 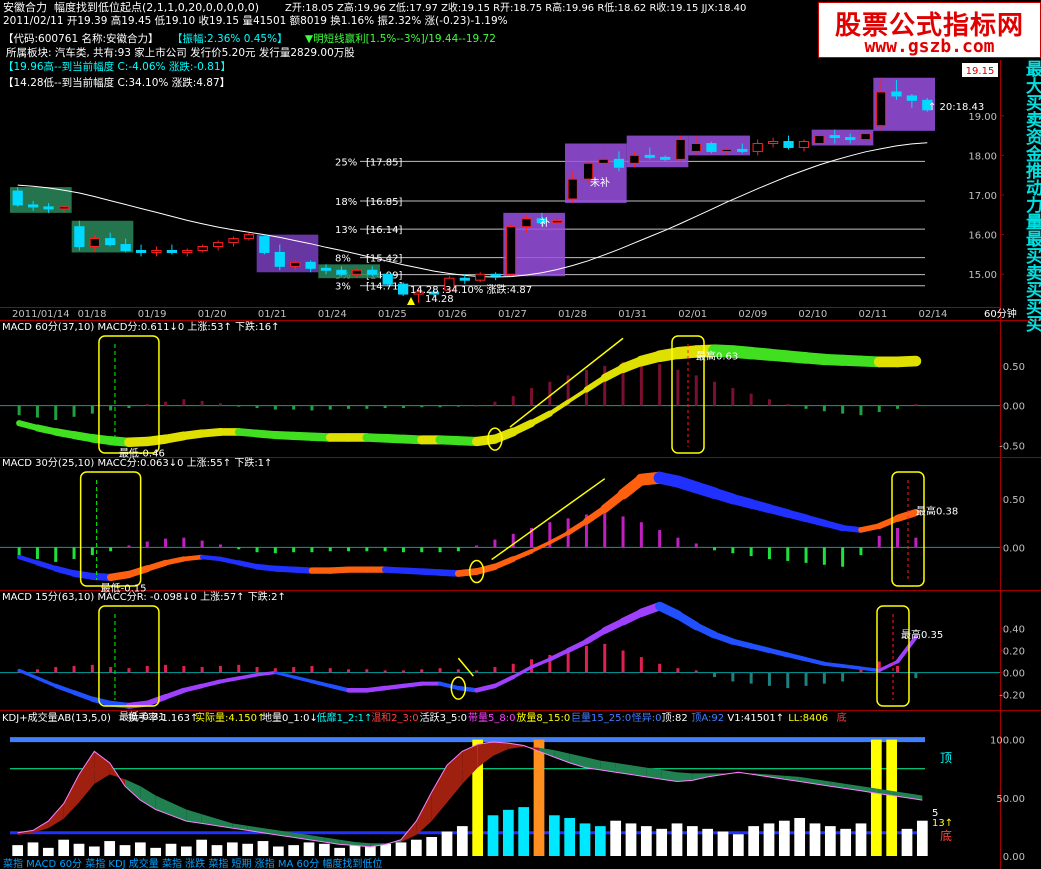 What do you see at coordinates (384, 202) in the screenshot?
I see `level-price: [16.85]` at bounding box center [384, 202].